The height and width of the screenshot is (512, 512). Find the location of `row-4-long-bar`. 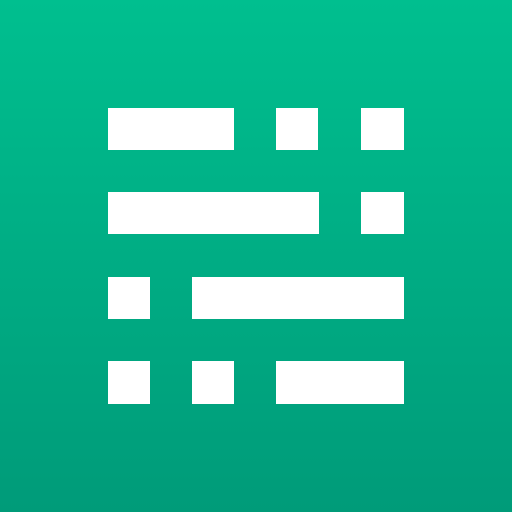

row-4-long-bar is located at coordinates (340, 382).